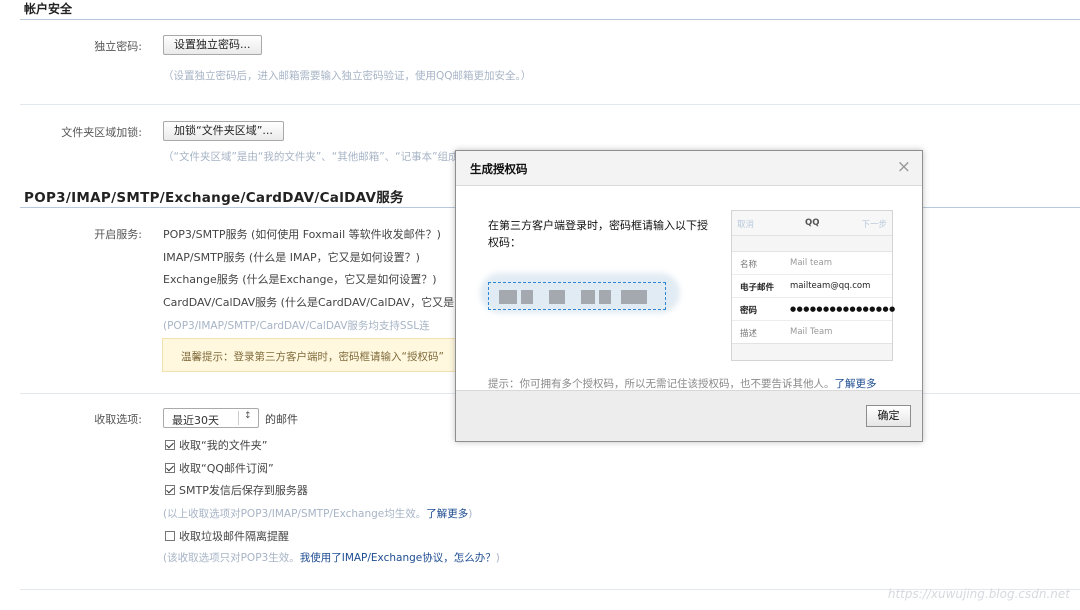  I want to click on auth-code-field, so click(577, 296).